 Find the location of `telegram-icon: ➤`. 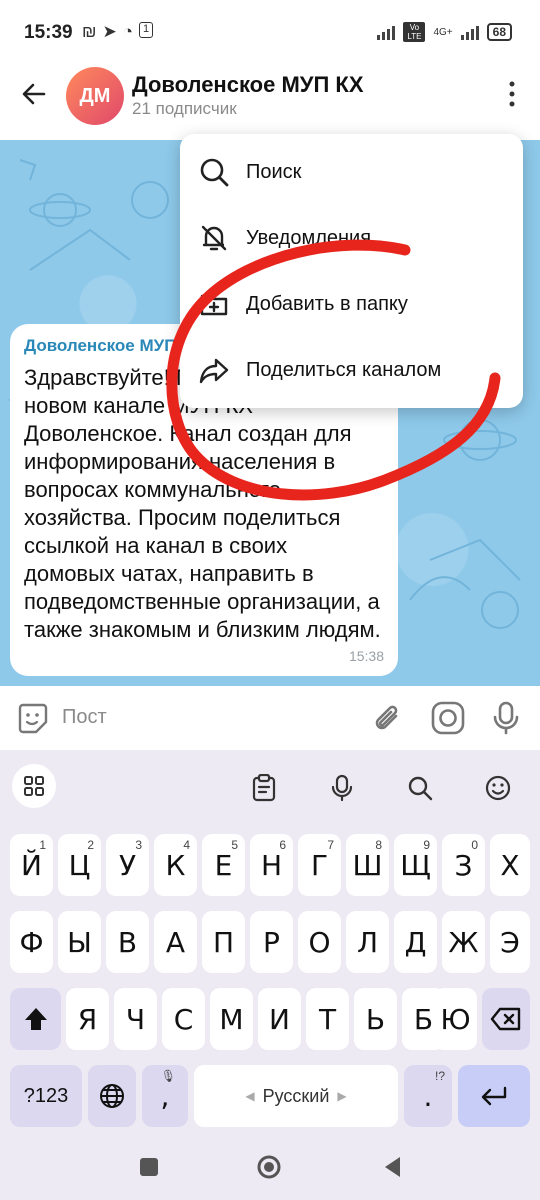

telegram-icon: ➤ is located at coordinates (109, 31).